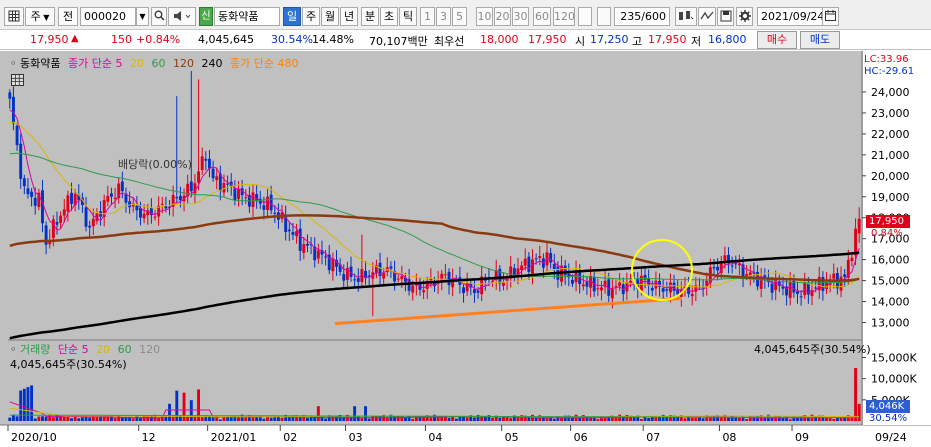 Image resolution: width=931 pixels, height=447 pixels. I want to click on open-price: 17,250, so click(609, 39).